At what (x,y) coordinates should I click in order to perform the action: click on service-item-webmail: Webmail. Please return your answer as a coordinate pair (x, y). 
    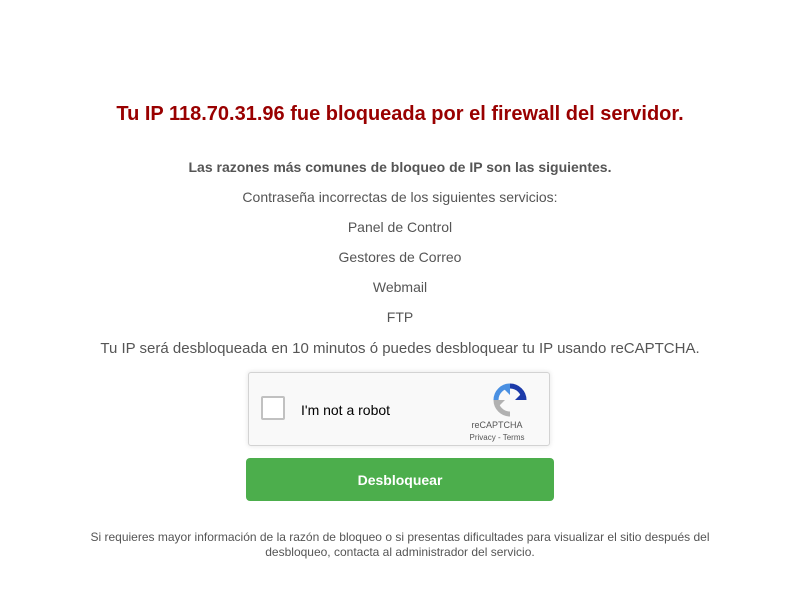
    Looking at the image, I should click on (400, 287).